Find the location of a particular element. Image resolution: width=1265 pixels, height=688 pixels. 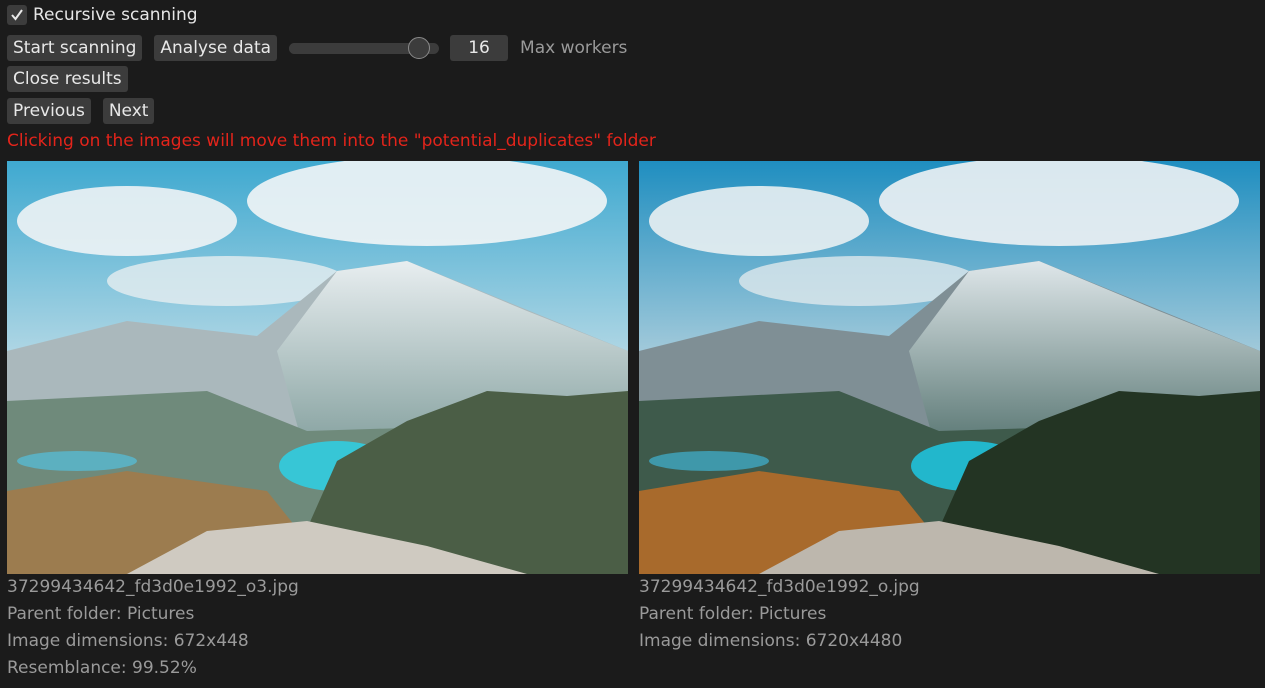

next-button: Next is located at coordinates (128, 111).